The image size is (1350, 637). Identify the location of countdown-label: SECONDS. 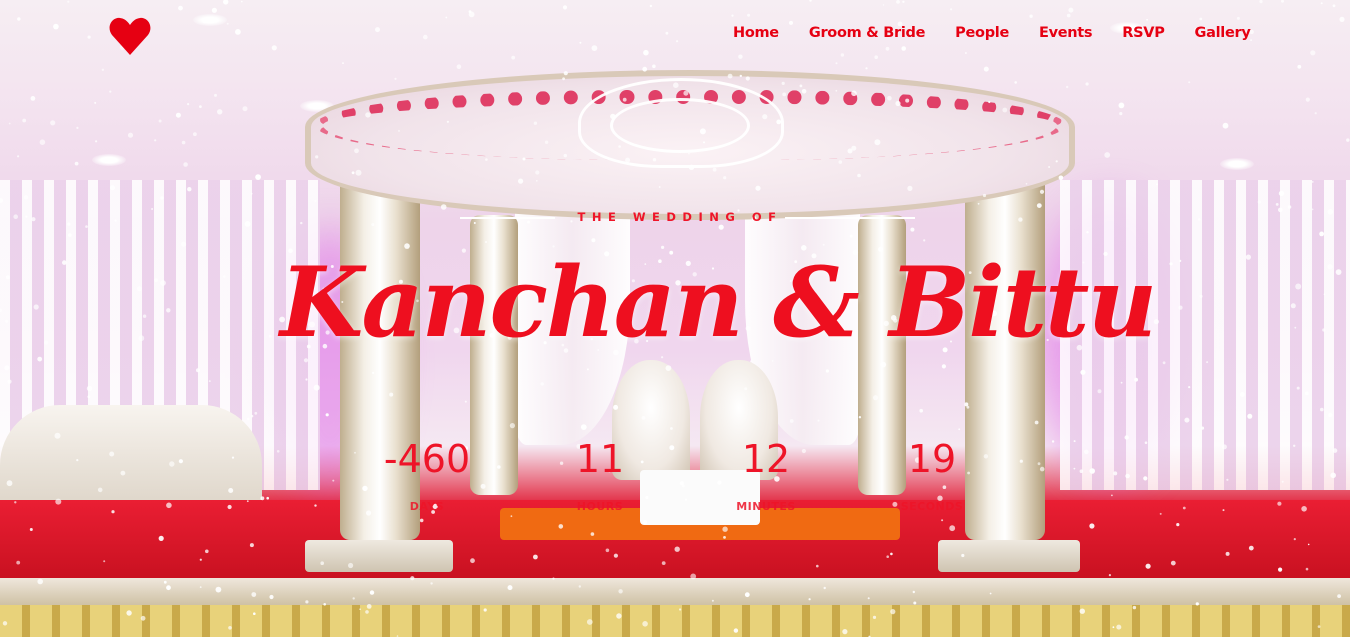
(932, 506).